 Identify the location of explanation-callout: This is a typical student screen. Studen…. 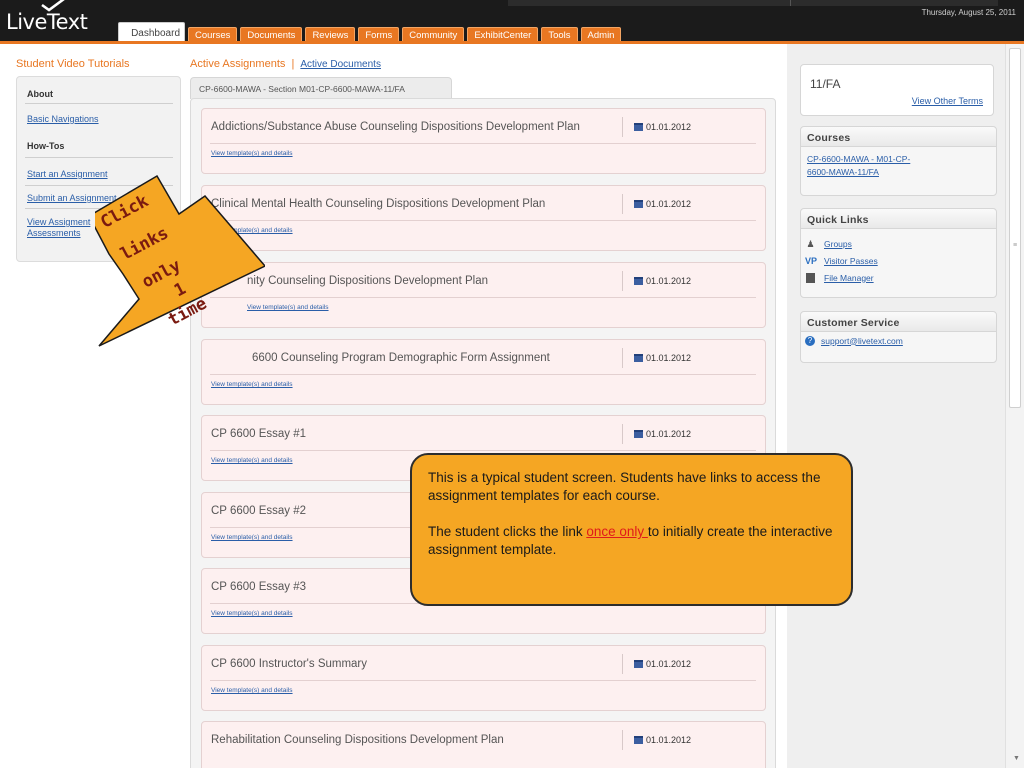
(631, 529).